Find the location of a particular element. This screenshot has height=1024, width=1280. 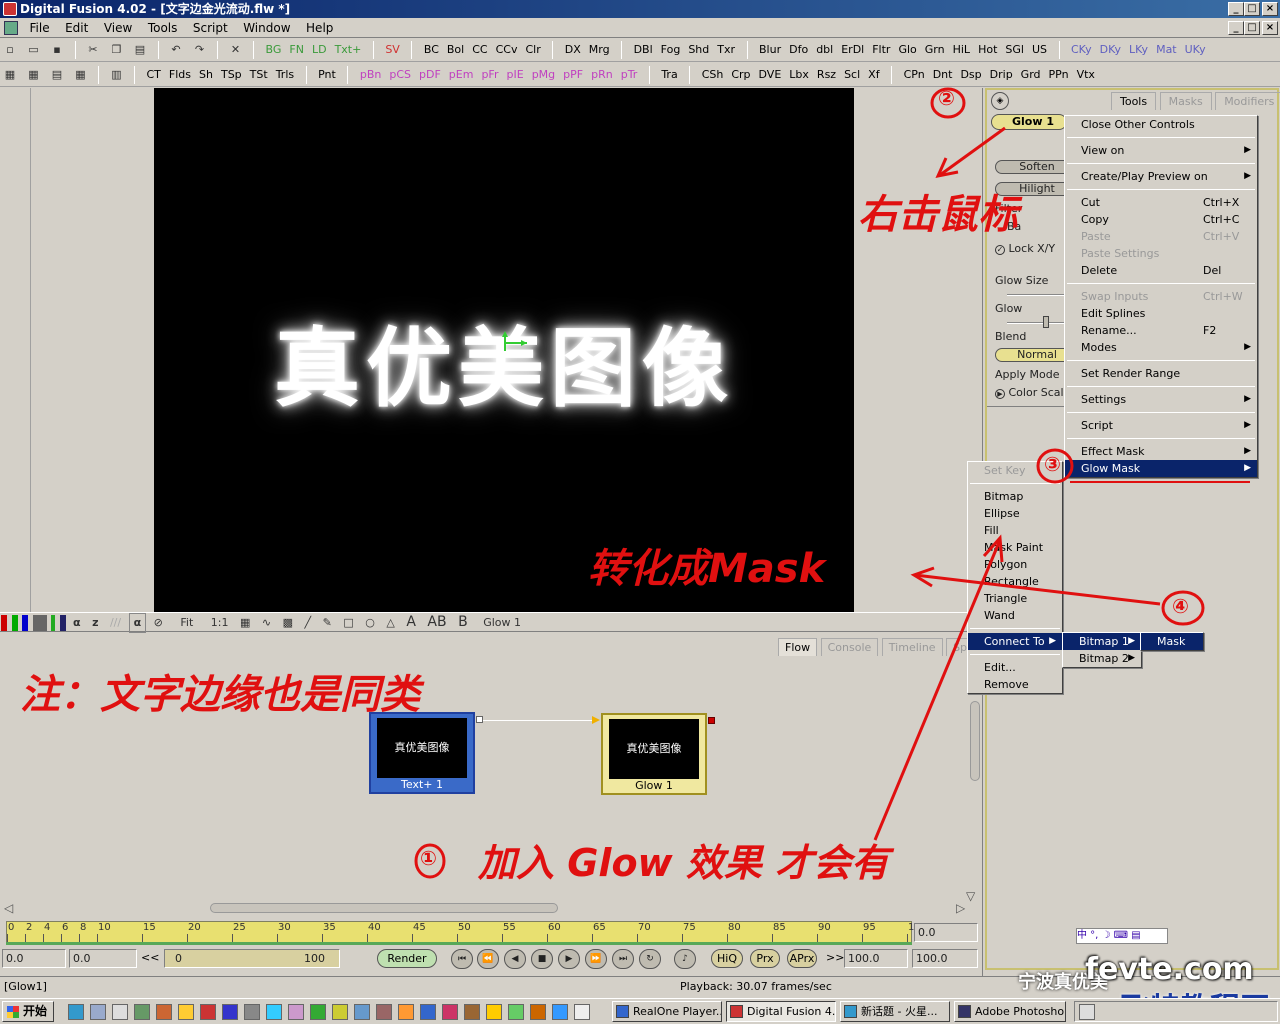

menu-item-create-play-preview-on: Create/Play Preview on ▶ is located at coordinates (1161, 176).